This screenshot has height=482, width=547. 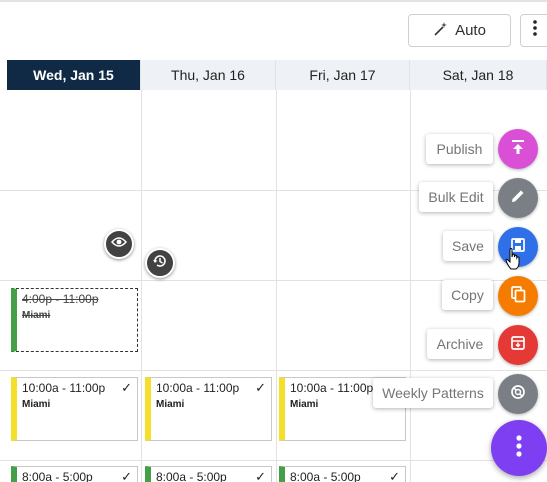 I want to click on fab-label-text: Bulk Edit, so click(x=456, y=197).